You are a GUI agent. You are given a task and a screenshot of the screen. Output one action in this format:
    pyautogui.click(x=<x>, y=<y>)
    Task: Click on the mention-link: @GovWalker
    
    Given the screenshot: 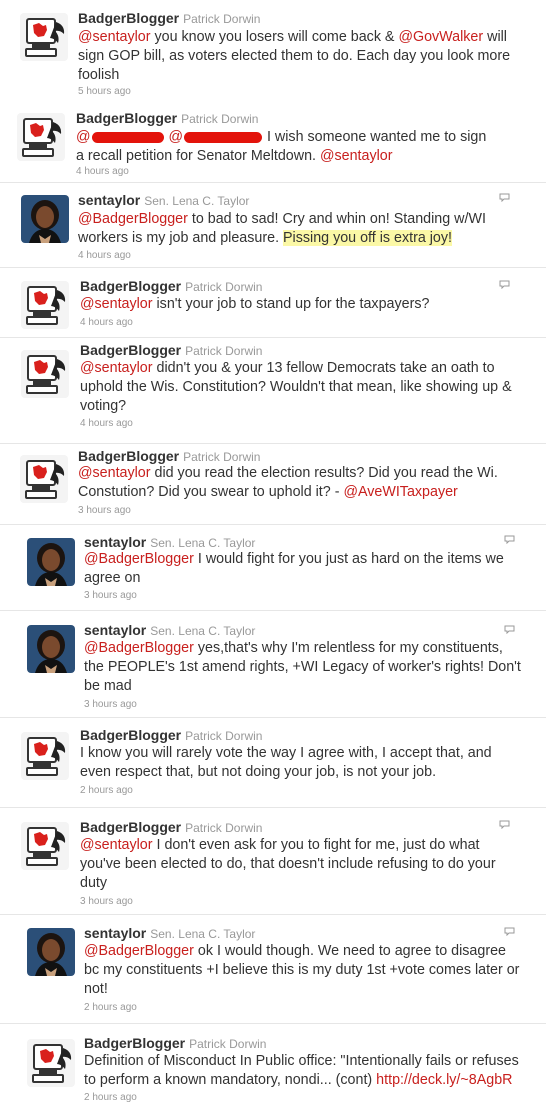 What is the action you would take?
    pyautogui.click(x=440, y=37)
    